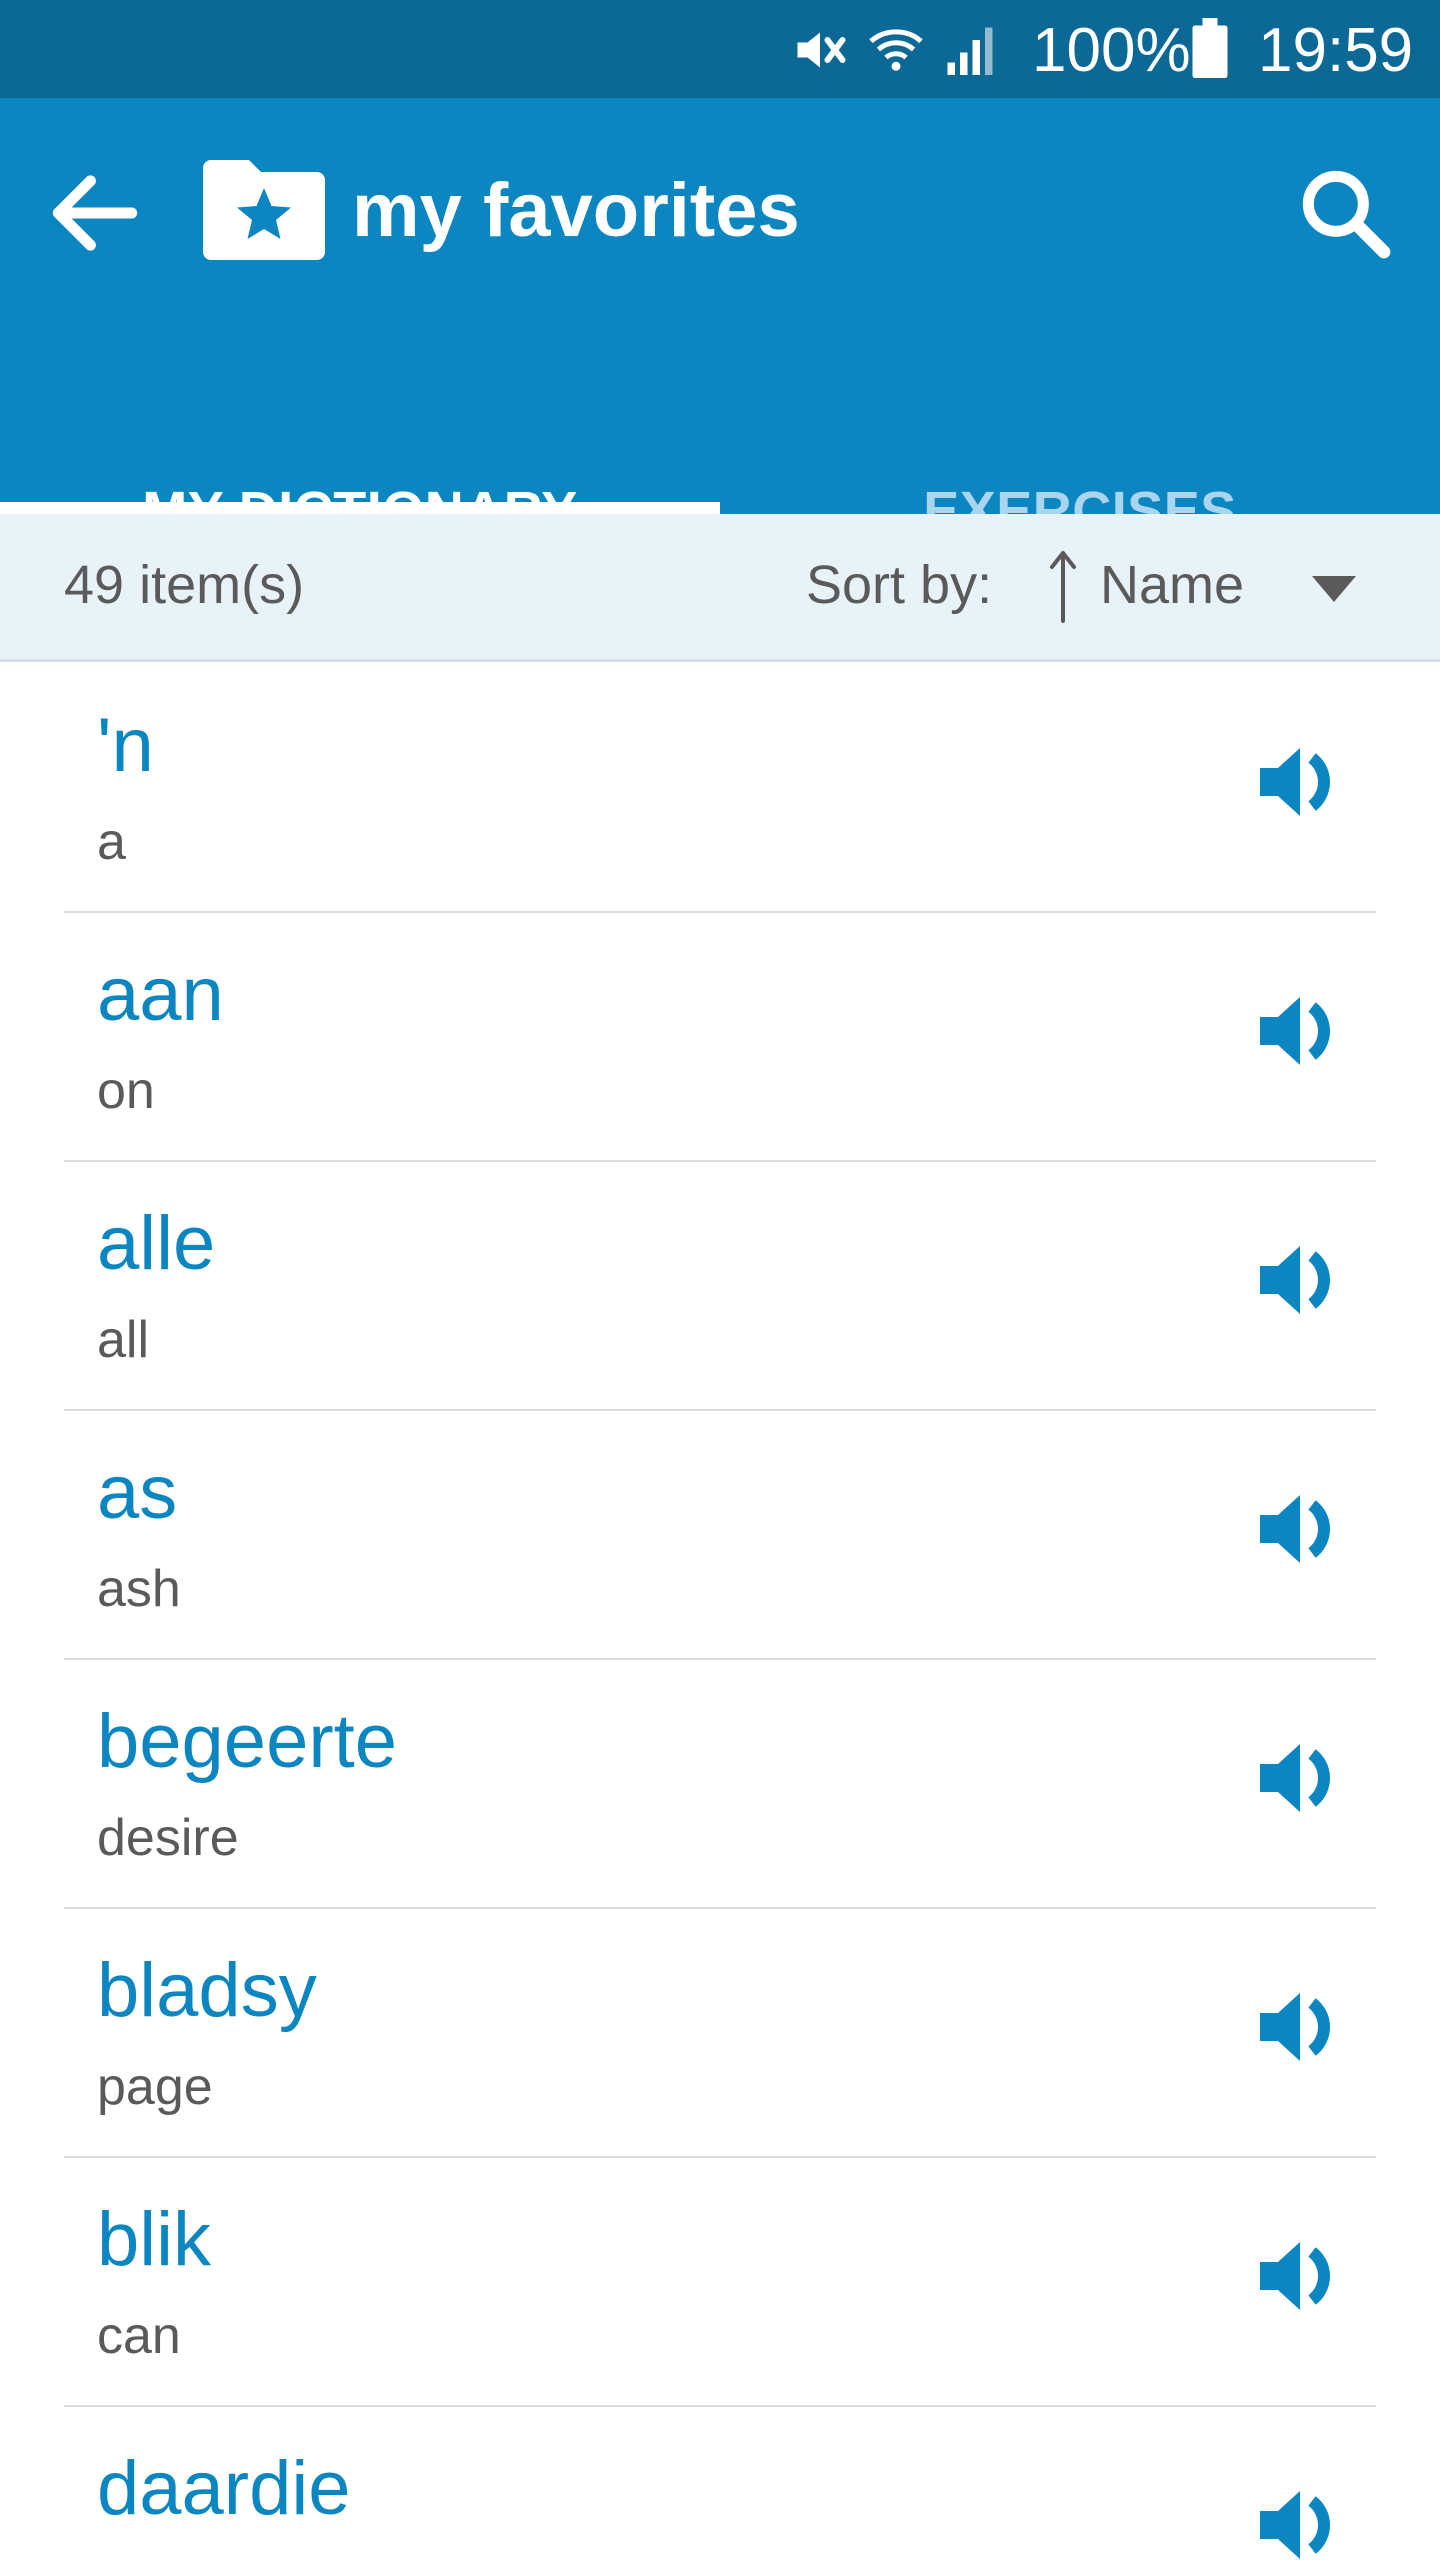 The image size is (1440, 2560). What do you see at coordinates (896, 50) in the screenshot?
I see `wifi-icon` at bounding box center [896, 50].